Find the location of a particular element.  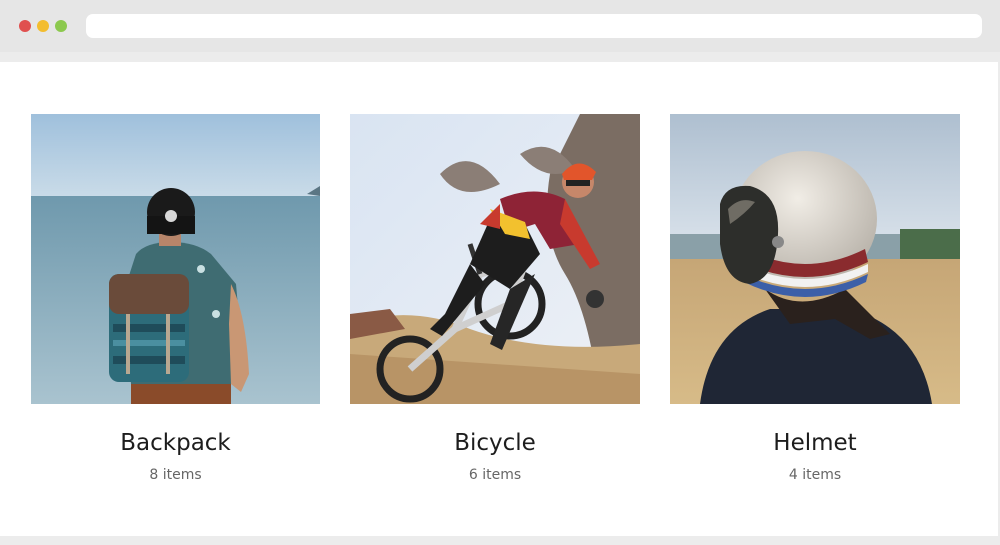

category-title: Backpack is located at coordinates (175, 443).